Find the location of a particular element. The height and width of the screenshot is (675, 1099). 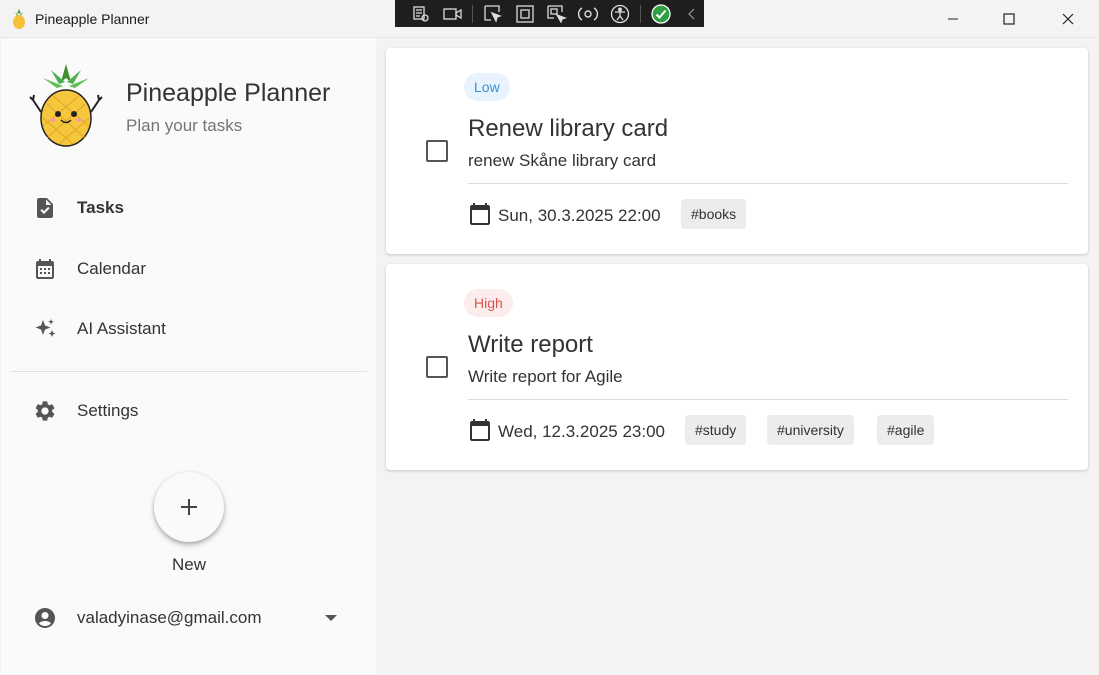

account-circle-icon is located at coordinates (45, 618).